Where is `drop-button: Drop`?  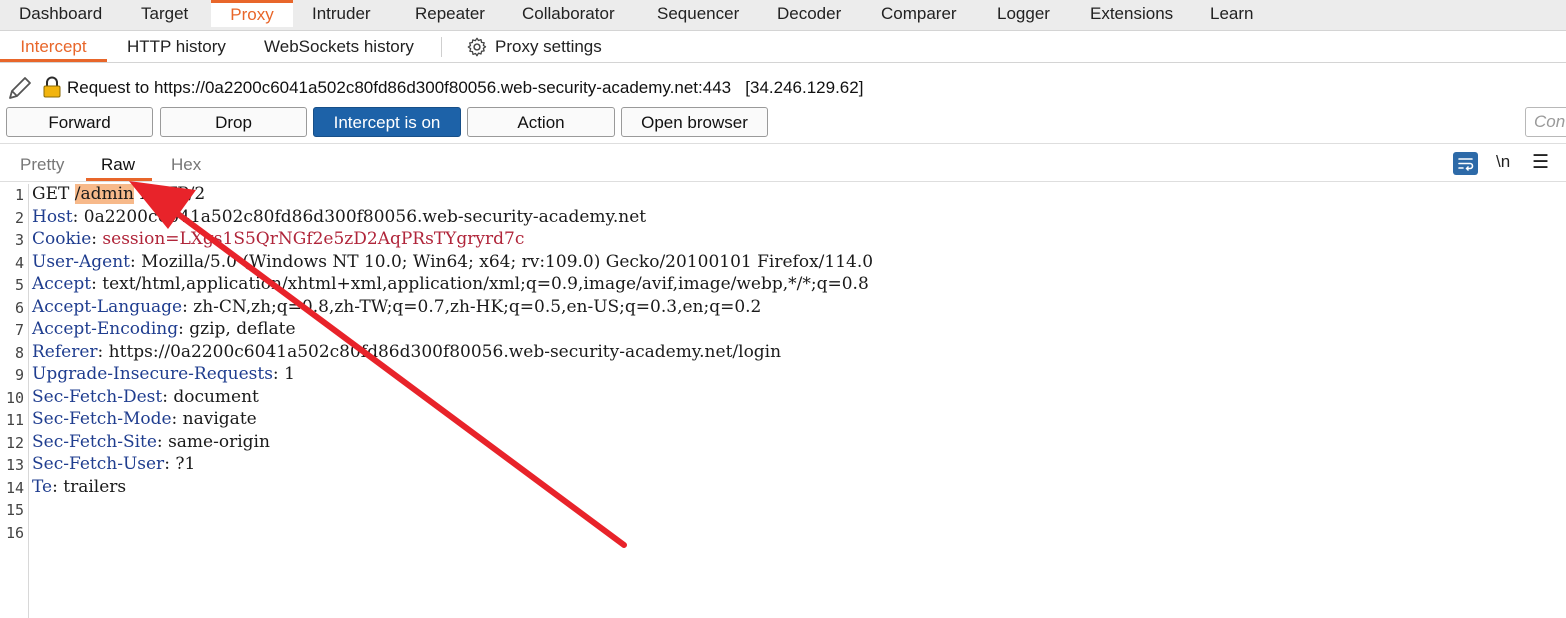 drop-button: Drop is located at coordinates (233, 122).